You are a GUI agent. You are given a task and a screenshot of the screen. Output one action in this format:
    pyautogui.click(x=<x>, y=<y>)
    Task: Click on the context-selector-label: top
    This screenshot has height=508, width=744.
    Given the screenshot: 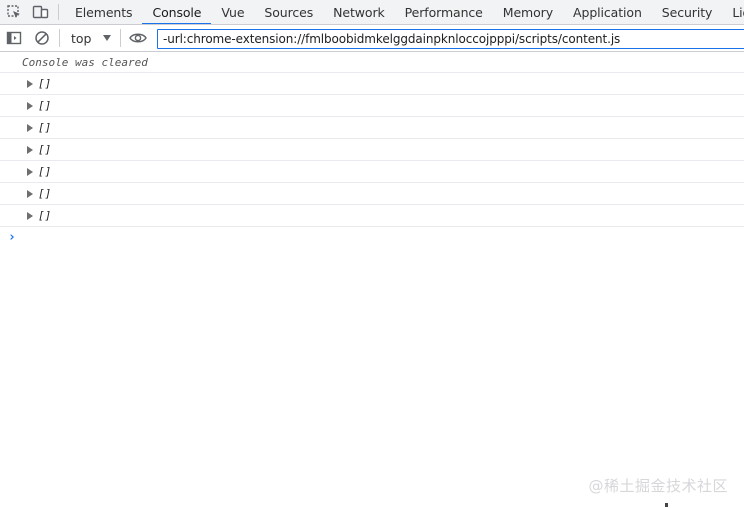 What is the action you would take?
    pyautogui.click(x=81, y=38)
    